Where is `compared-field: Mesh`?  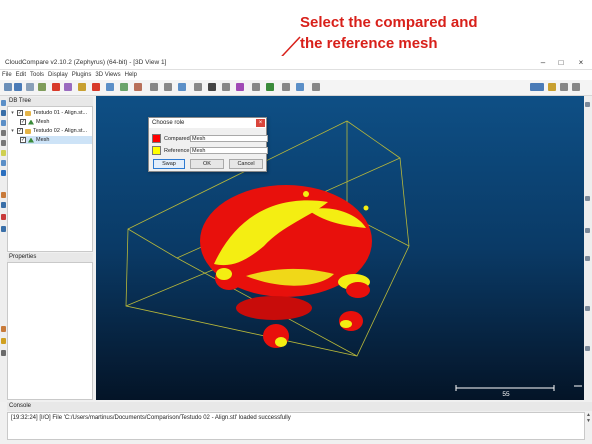
compared-field: Mesh is located at coordinates (229, 138).